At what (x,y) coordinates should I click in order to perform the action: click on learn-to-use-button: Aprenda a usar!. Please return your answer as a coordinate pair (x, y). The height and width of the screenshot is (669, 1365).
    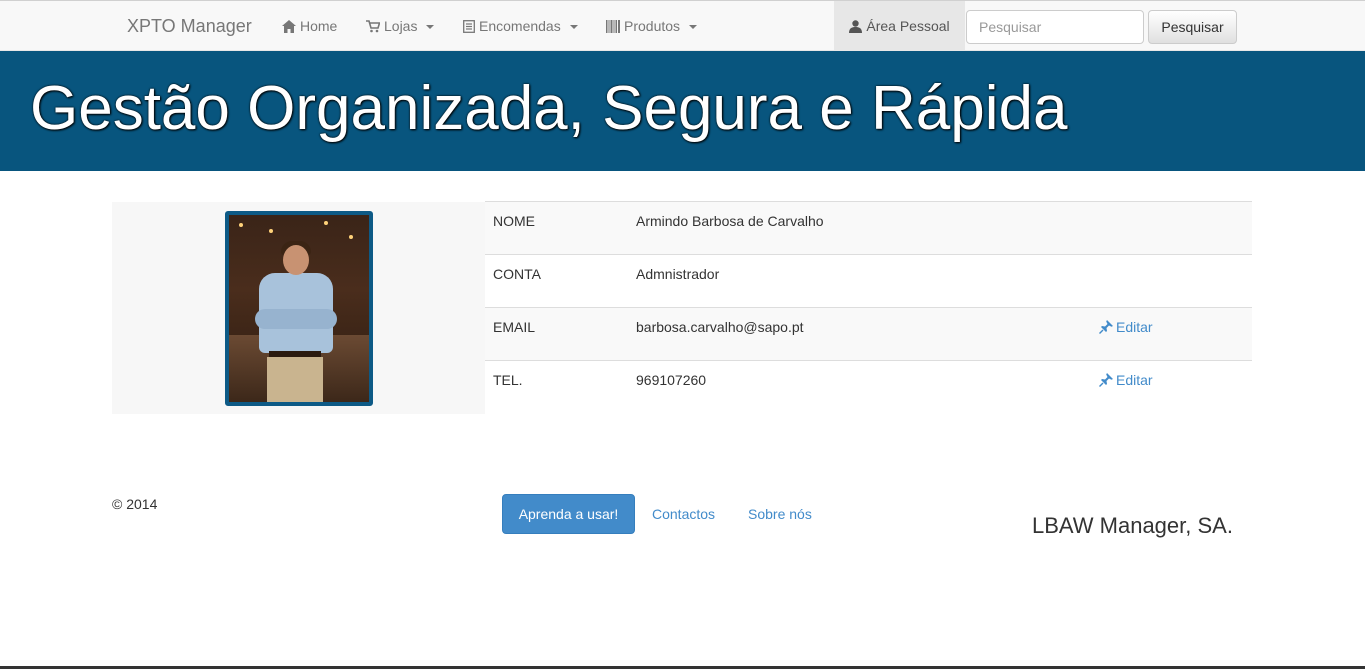
    Looking at the image, I should click on (568, 514).